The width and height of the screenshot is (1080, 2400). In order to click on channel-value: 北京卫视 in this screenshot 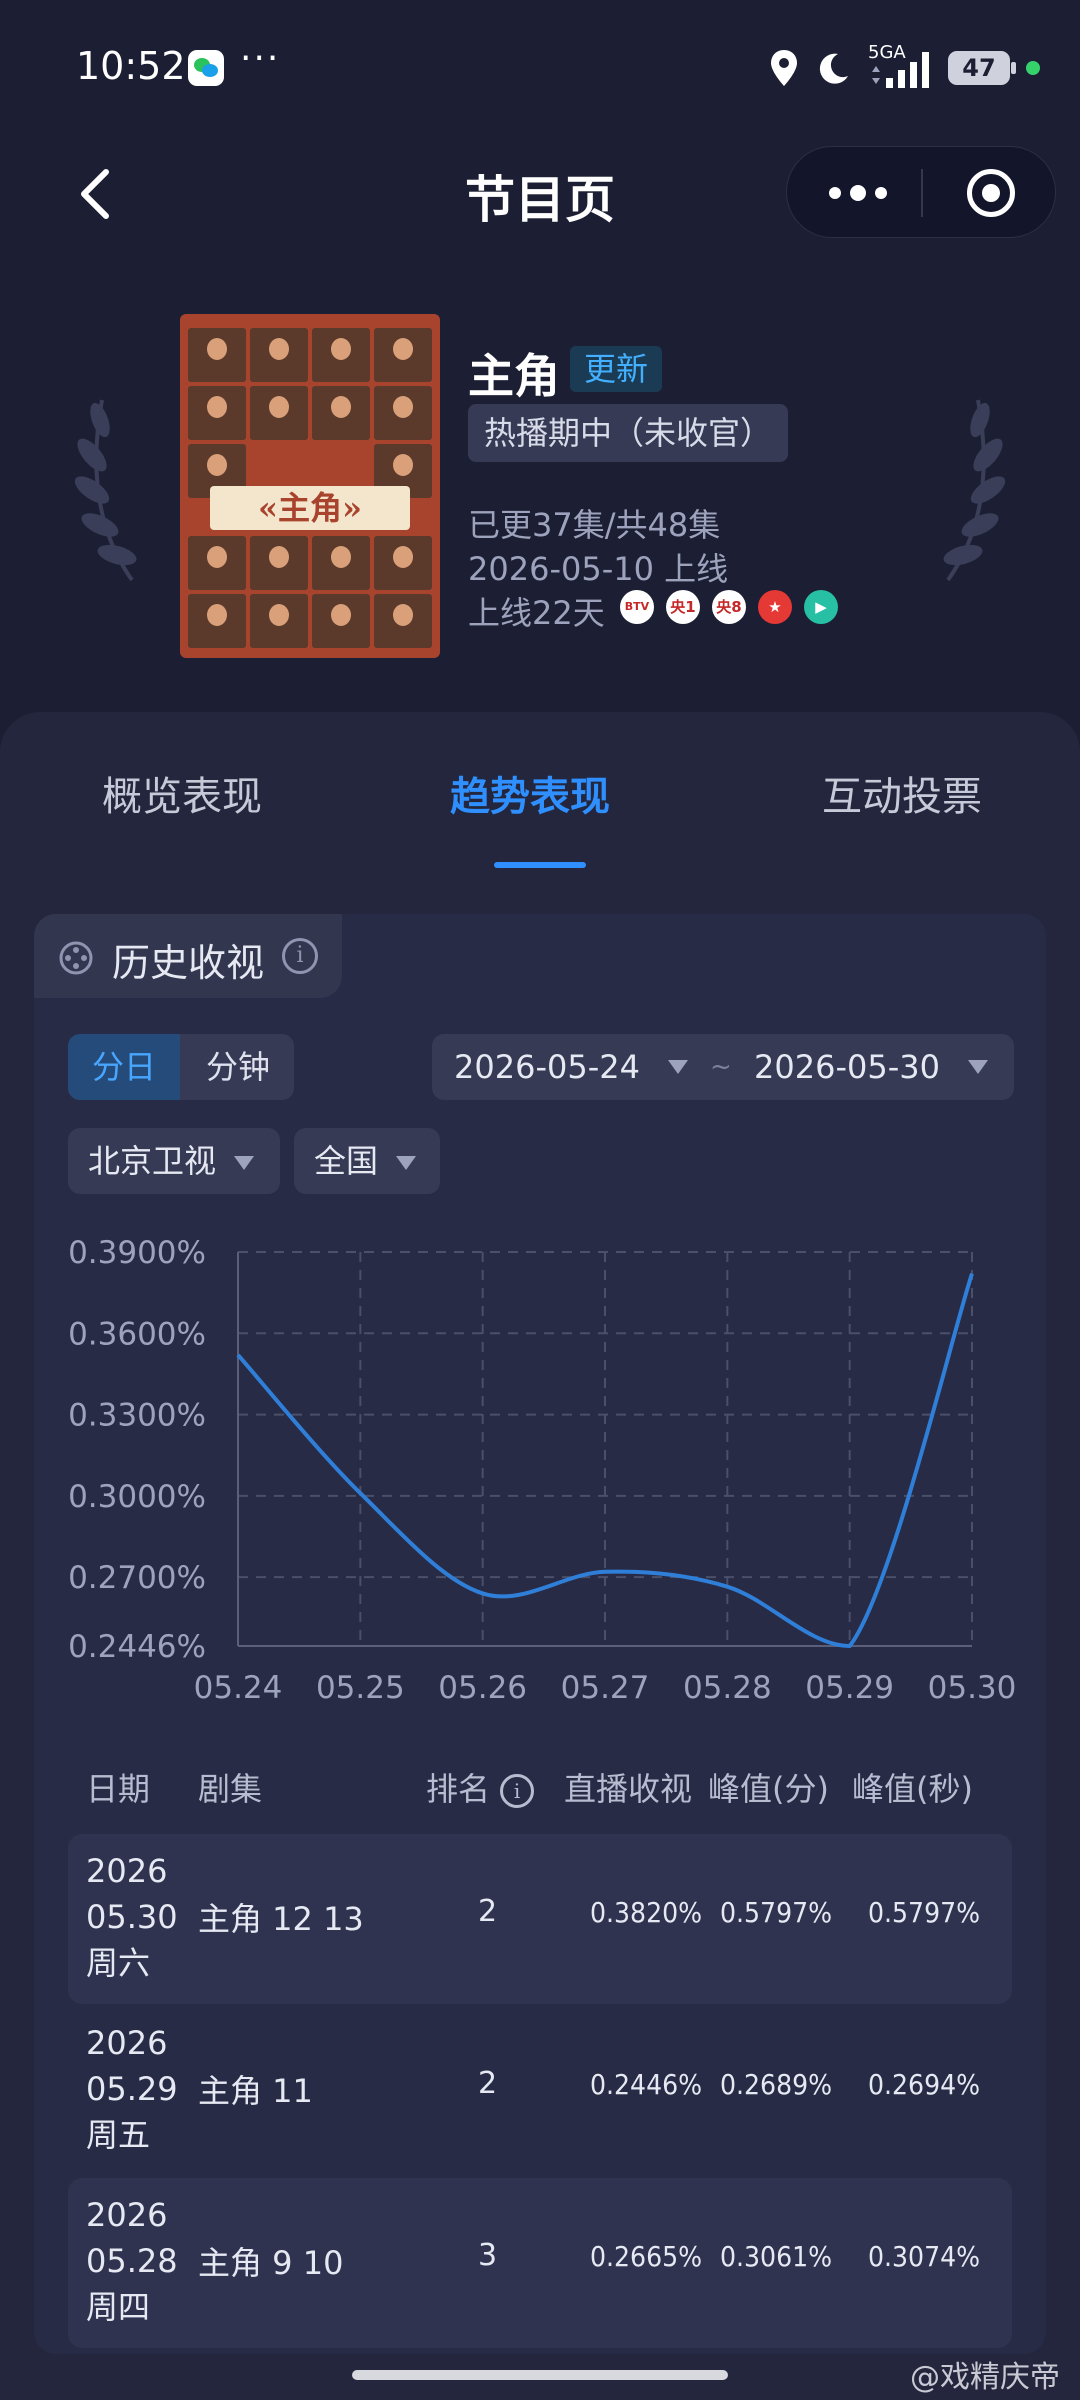, I will do `click(152, 1161)`.